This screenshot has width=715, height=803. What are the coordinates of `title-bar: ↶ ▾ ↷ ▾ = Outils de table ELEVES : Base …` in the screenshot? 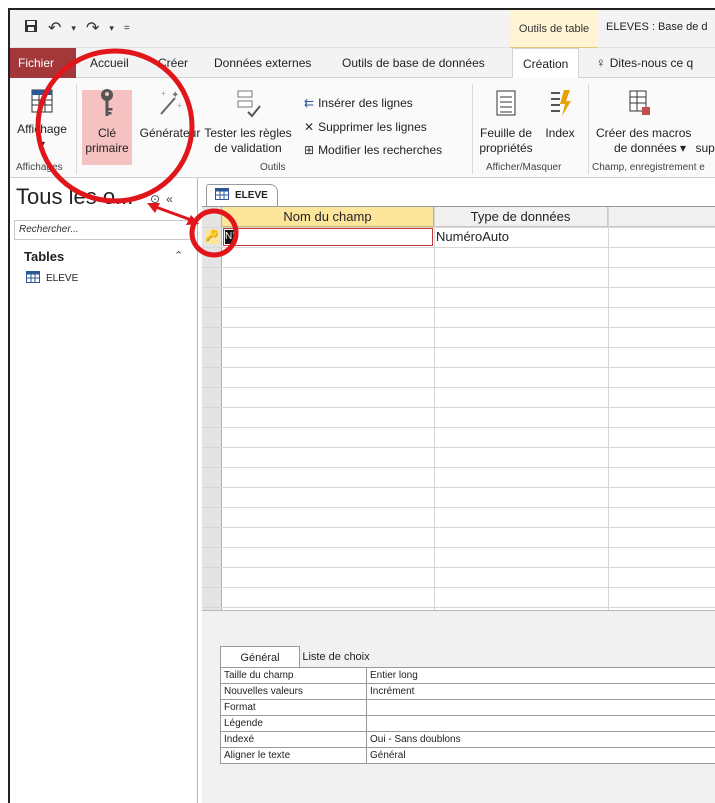 It's located at (362, 29).